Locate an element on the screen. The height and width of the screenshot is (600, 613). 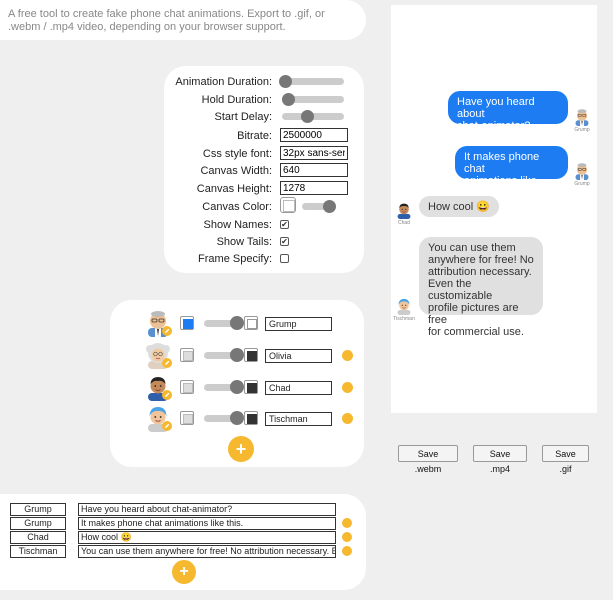
css-font-input is located at coordinates (314, 153).